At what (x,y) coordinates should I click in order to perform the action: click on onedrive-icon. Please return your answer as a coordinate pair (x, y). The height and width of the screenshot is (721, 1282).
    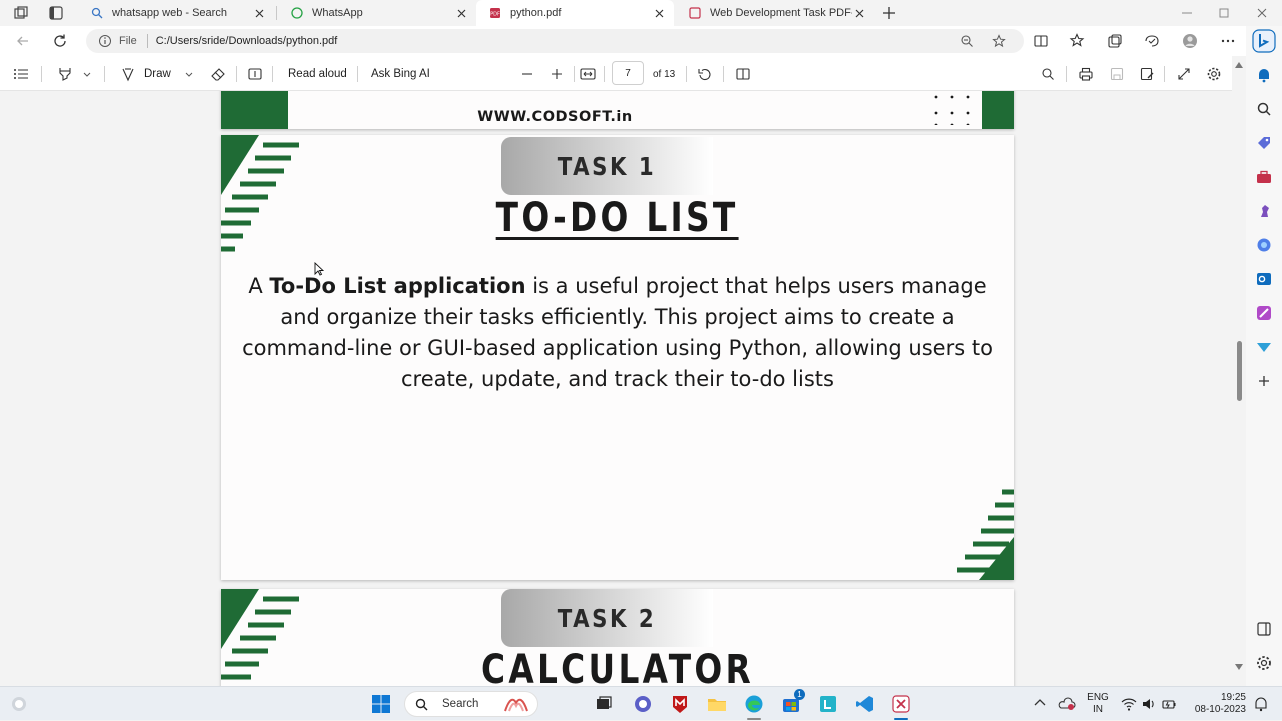
    Looking at the image, I should click on (1067, 704).